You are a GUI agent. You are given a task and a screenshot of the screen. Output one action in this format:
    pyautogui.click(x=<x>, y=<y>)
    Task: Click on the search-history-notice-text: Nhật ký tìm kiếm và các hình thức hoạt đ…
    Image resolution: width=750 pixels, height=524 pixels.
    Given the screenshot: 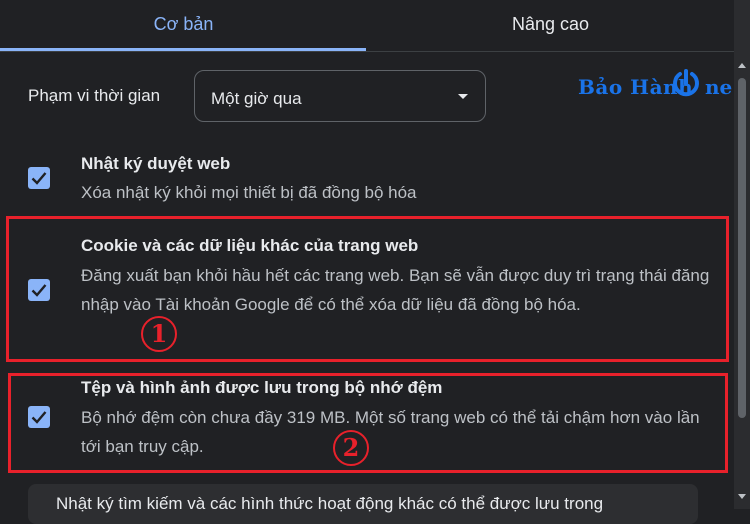 What is the action you would take?
    pyautogui.click(x=330, y=503)
    